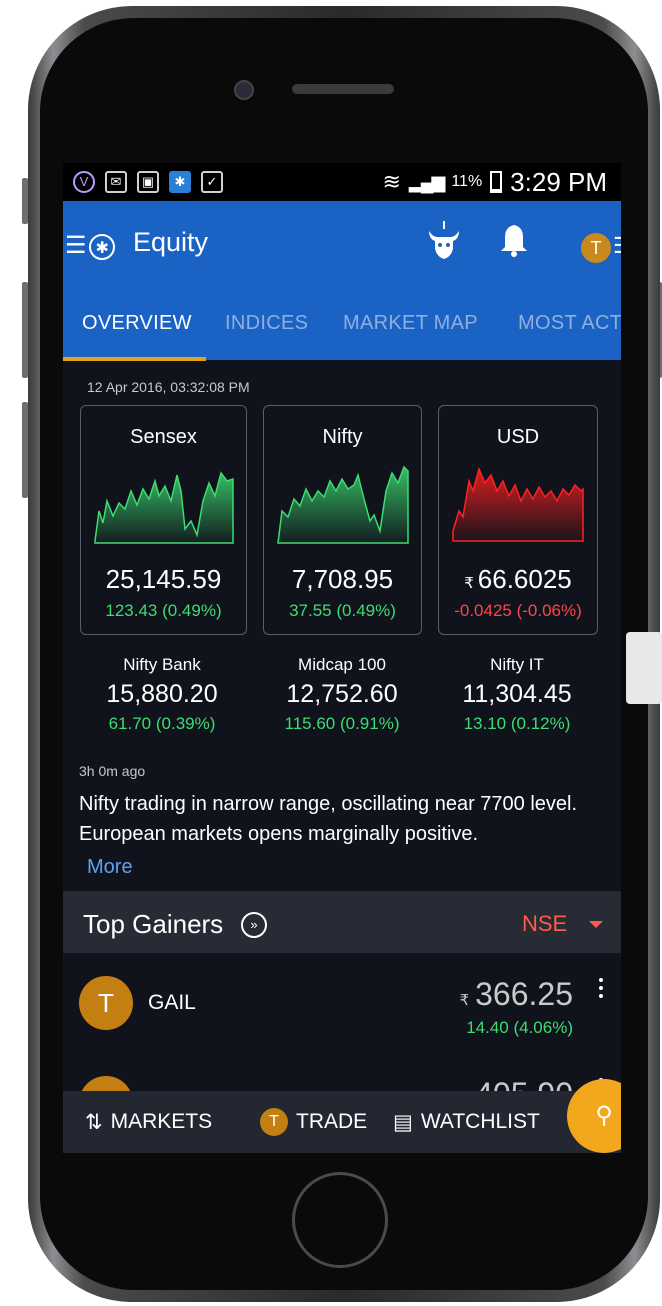 This screenshot has height=1306, width=662. What do you see at coordinates (342, 610) in the screenshot?
I see `card-change: 37.55 (0.49%)` at bounding box center [342, 610].